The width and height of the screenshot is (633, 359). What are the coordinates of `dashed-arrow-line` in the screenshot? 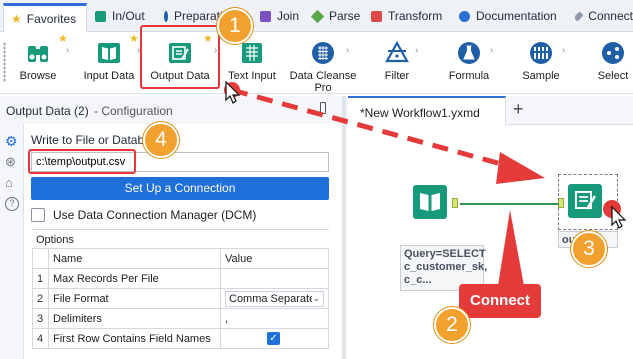 It's located at (368, 127).